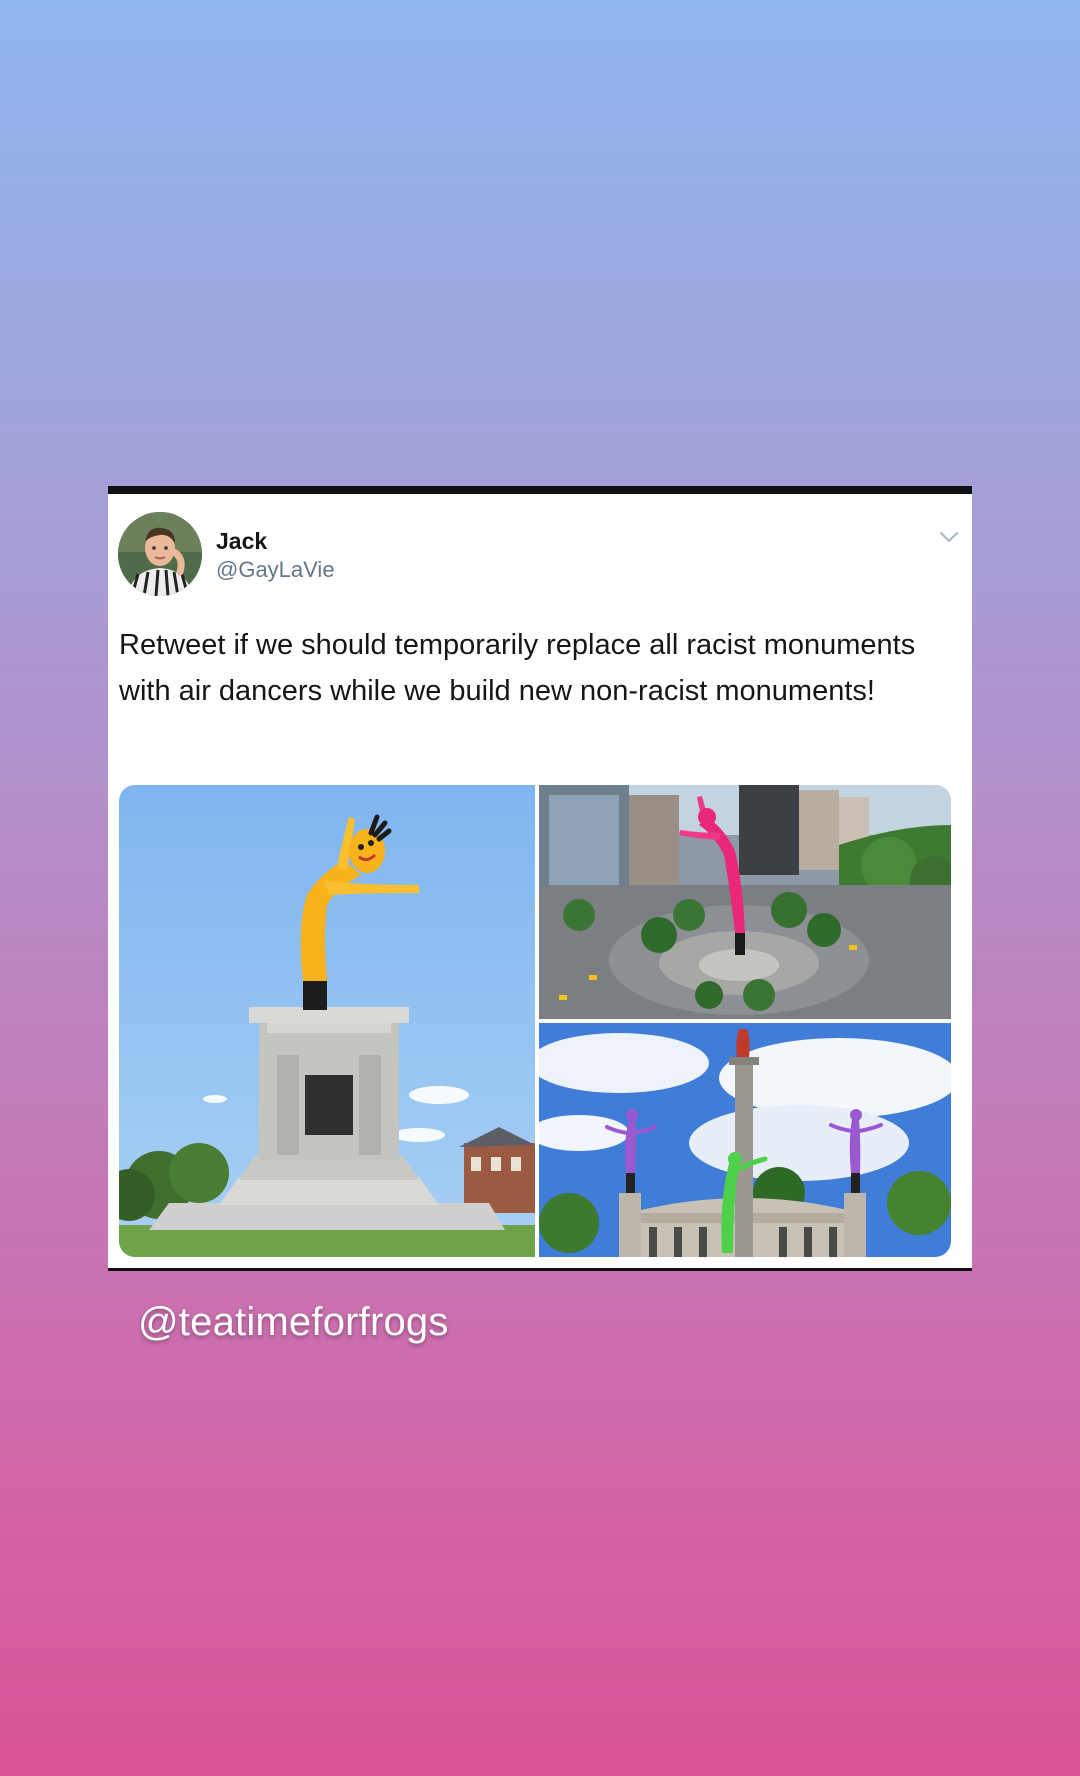 The width and height of the screenshot is (1080, 1776). What do you see at coordinates (327, 1021) in the screenshot?
I see `media-image-yellow-air-dancer` at bounding box center [327, 1021].